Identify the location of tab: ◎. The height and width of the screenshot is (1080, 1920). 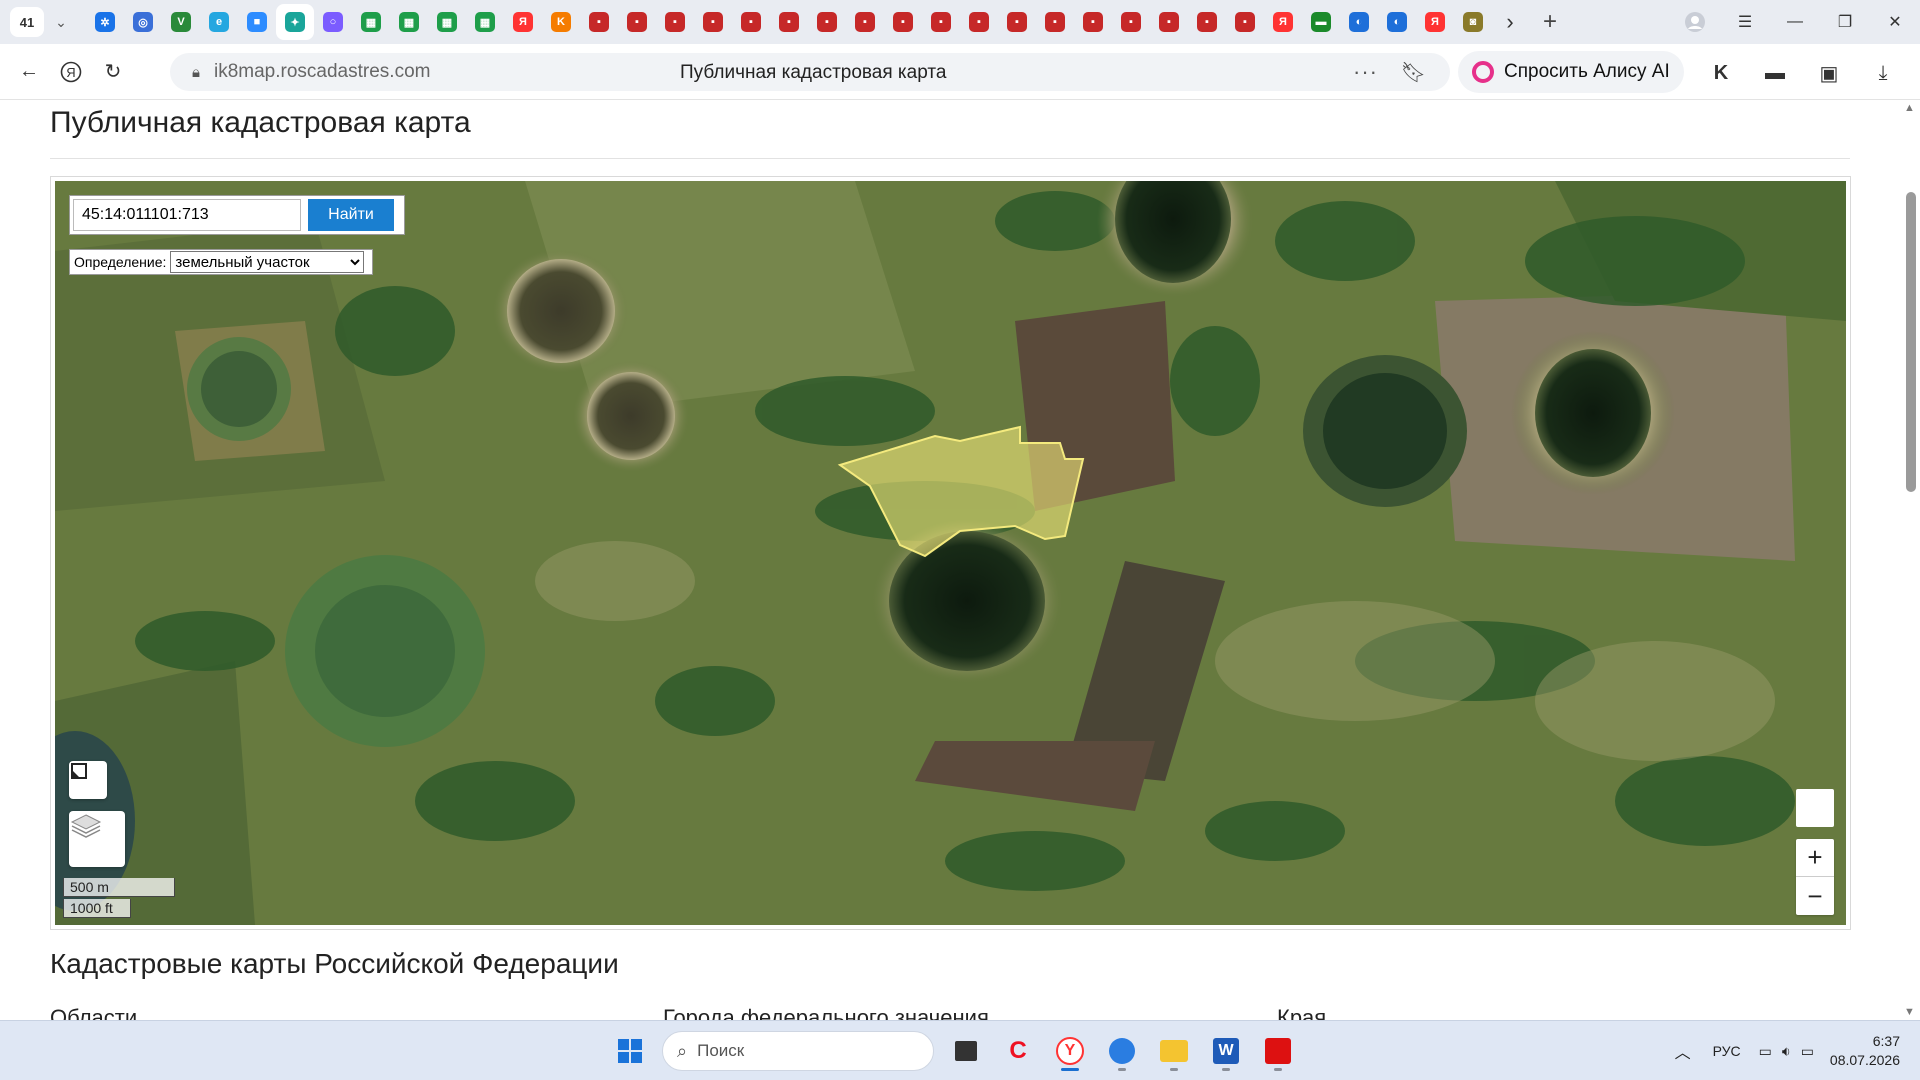
(143, 22).